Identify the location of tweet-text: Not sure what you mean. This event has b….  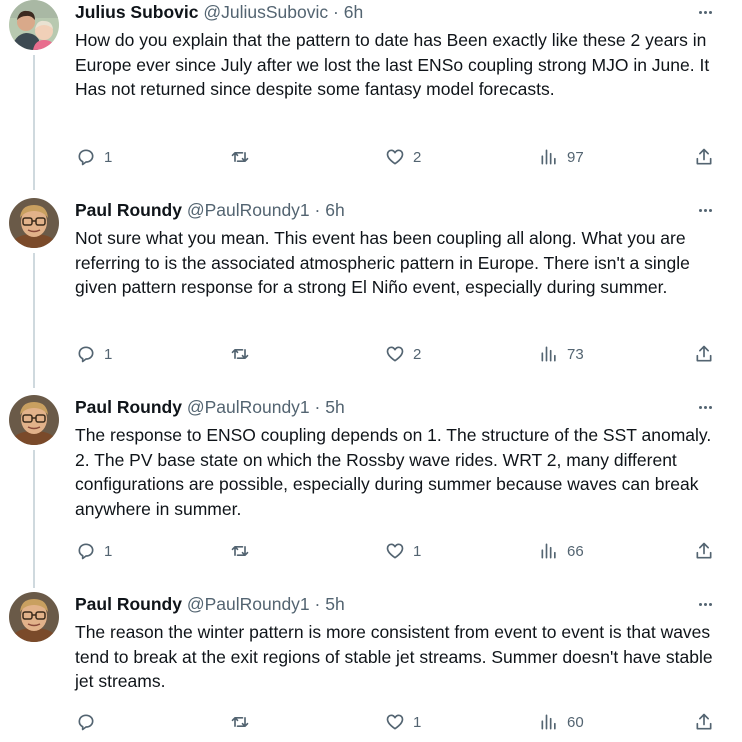
(382, 262).